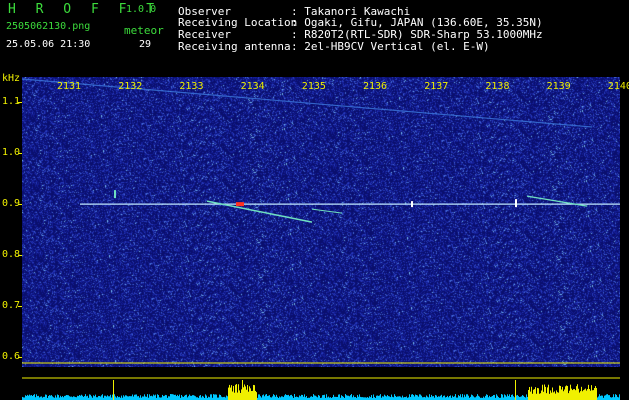  What do you see at coordinates (417, 22) in the screenshot?
I see `location-value: : Ogaki, Gifu, JAPAN (136.60E, 35.35N)` at bounding box center [417, 22].